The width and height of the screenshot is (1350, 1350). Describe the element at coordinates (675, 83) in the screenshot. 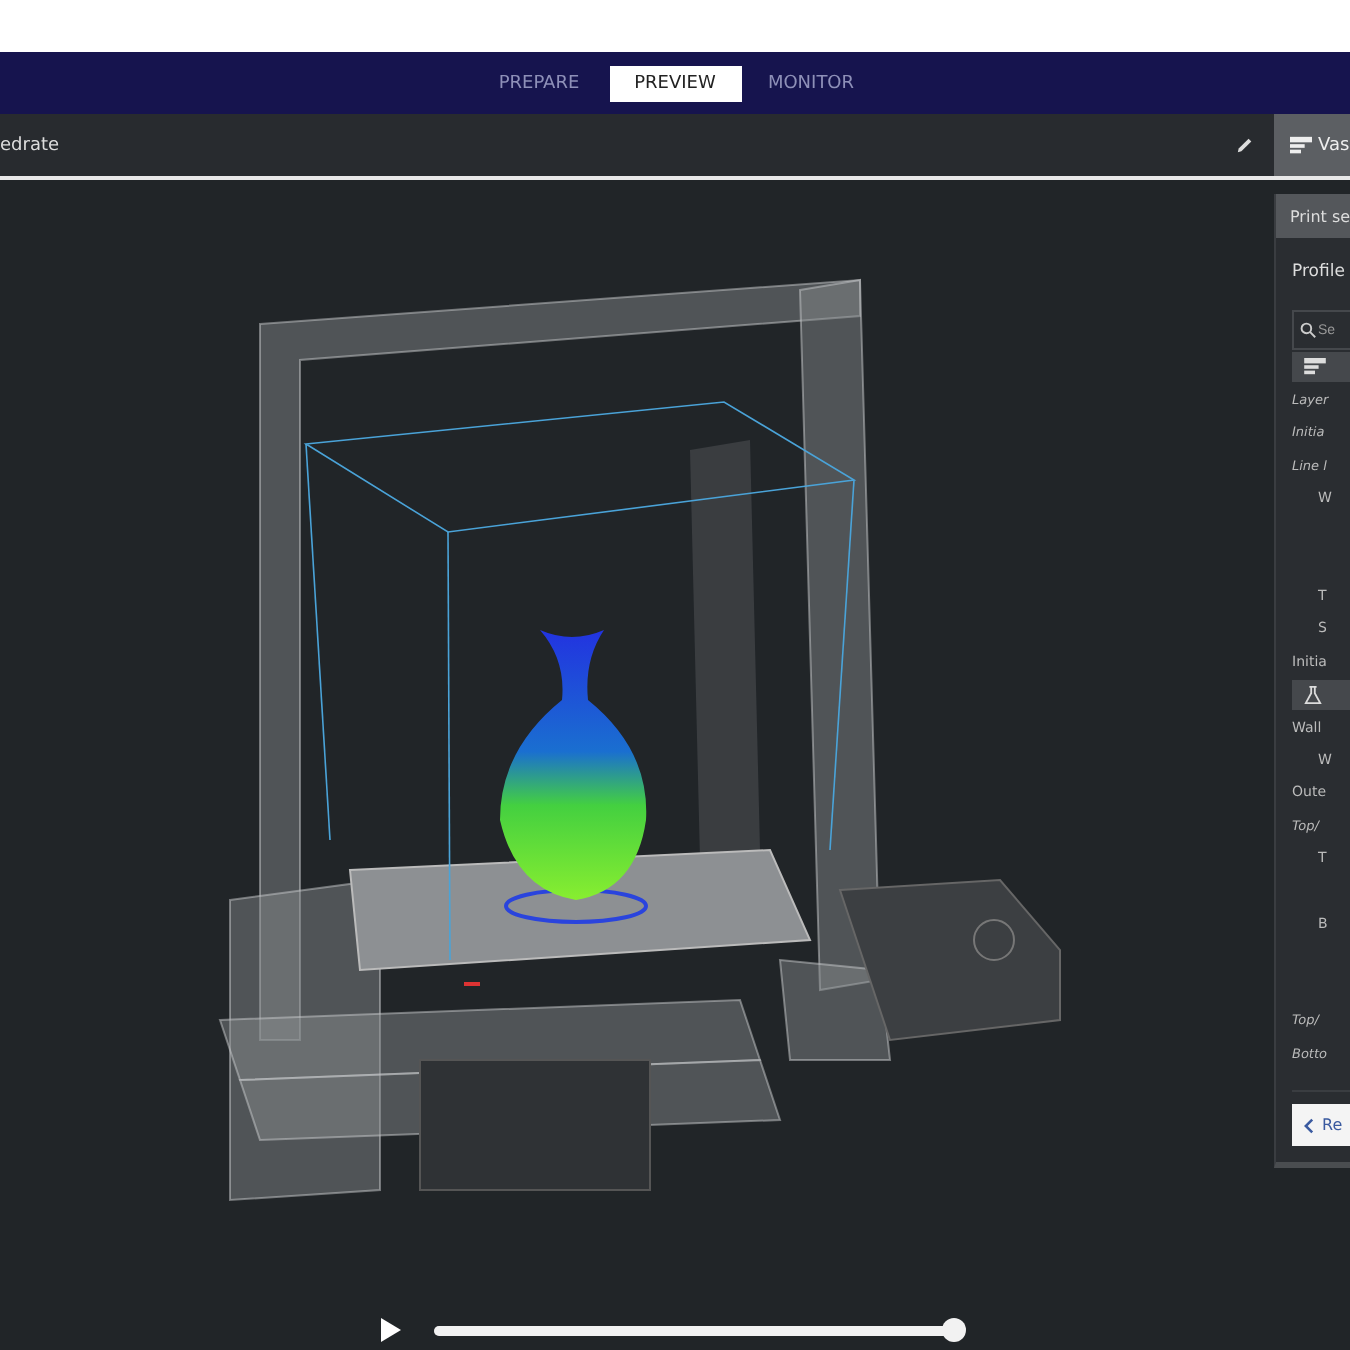

I see `stage-tab: PREVIEW` at that location.